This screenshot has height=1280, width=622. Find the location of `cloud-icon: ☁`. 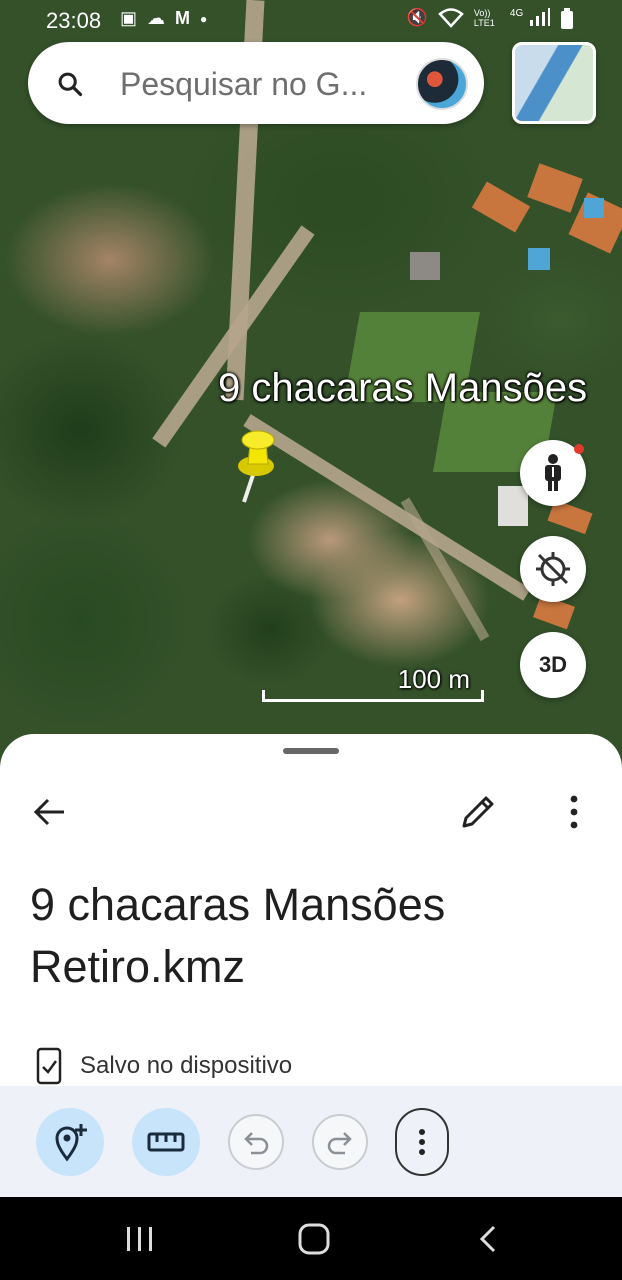

cloud-icon: ☁ is located at coordinates (156, 18).